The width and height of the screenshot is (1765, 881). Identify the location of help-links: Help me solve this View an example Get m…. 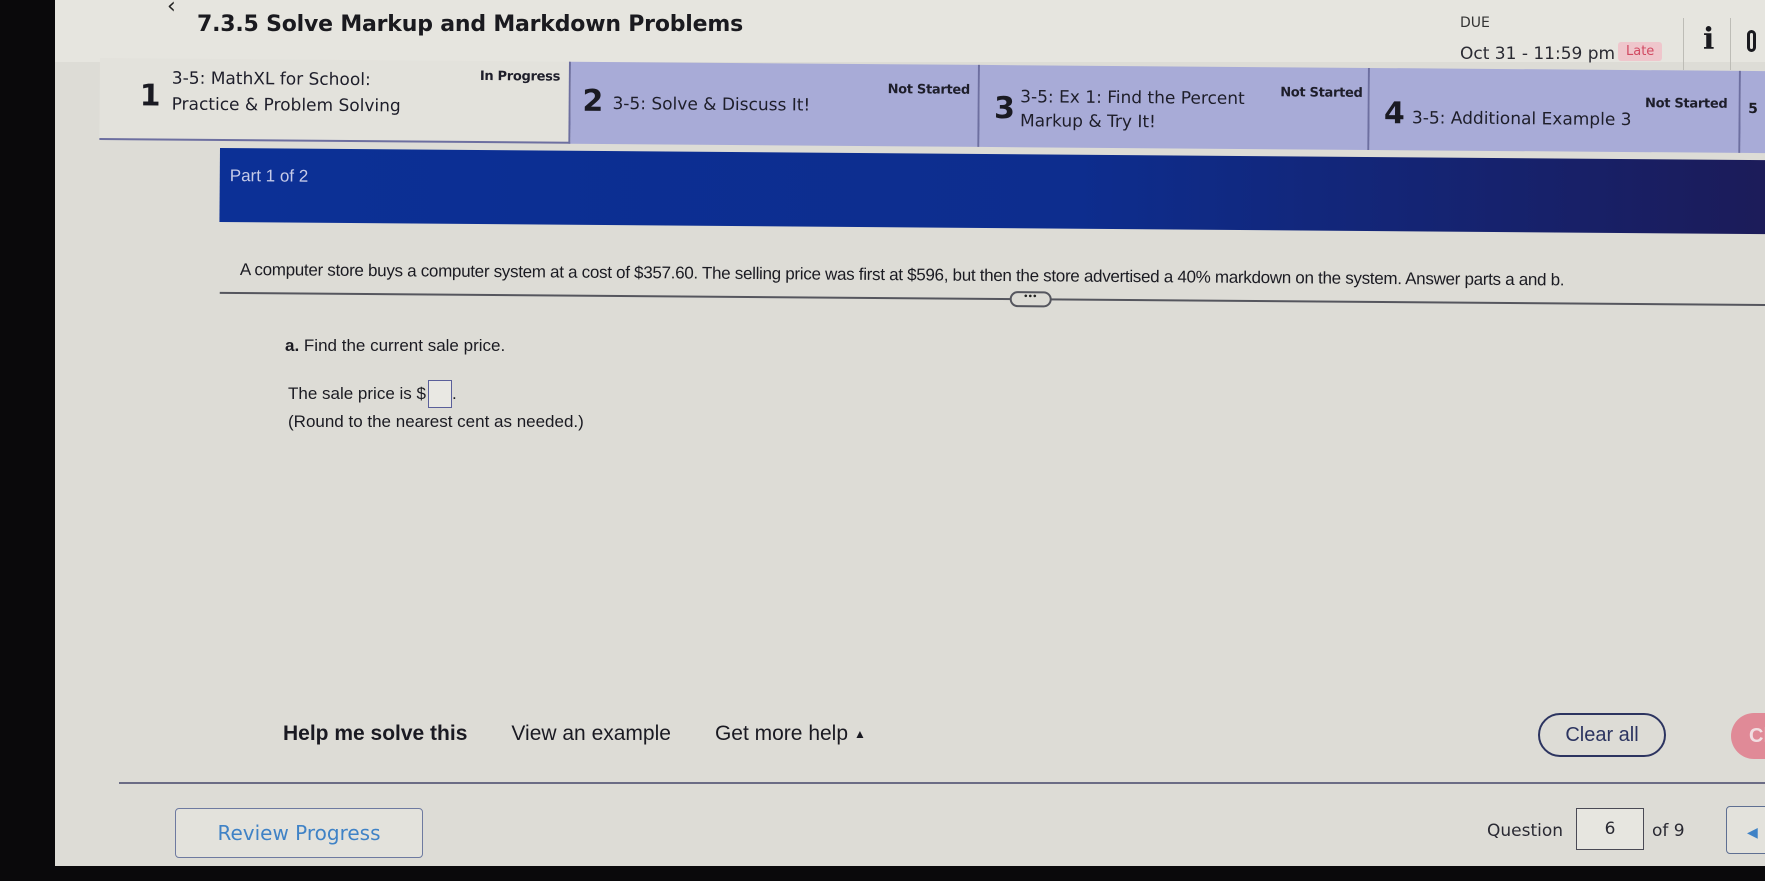
(574, 734).